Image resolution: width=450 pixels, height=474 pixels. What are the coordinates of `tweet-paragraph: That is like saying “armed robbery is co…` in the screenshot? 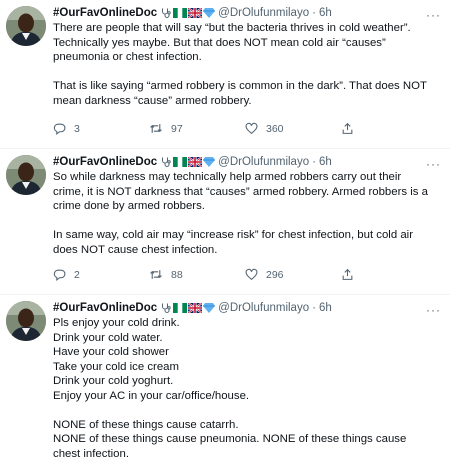 It's located at (241, 93).